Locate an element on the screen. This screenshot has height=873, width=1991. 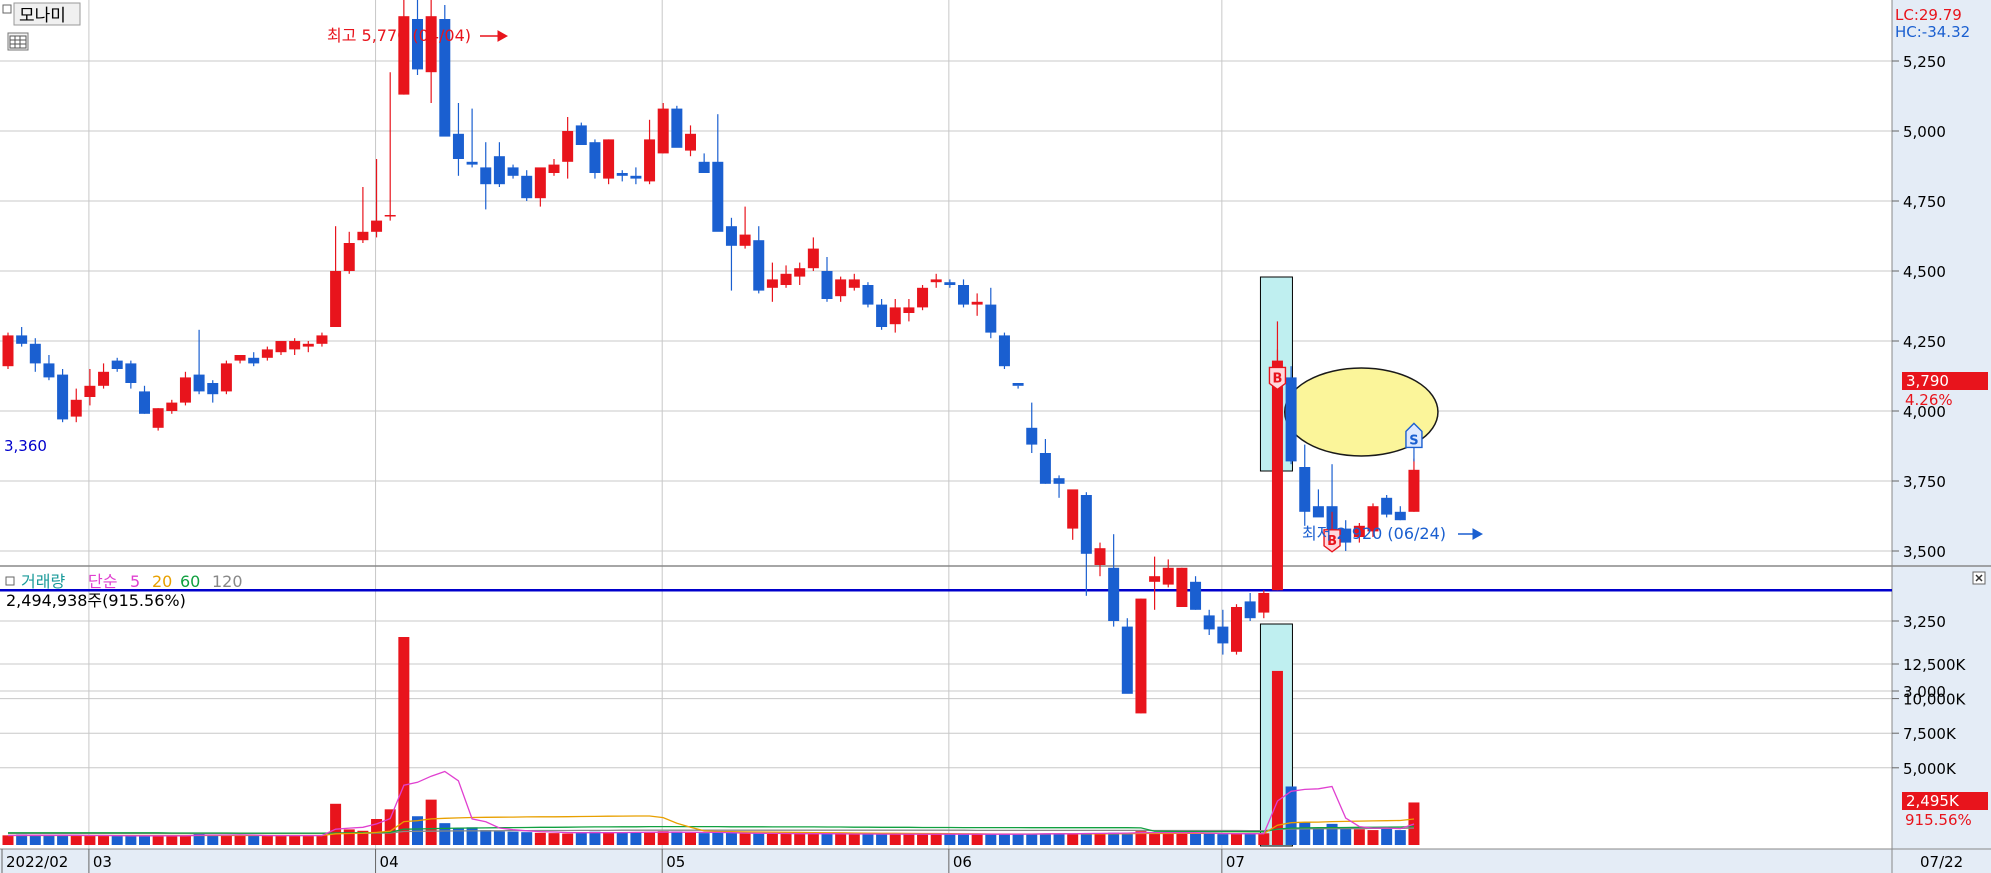
price-tick-label: 5,500 is located at coordinates (1924, 0).